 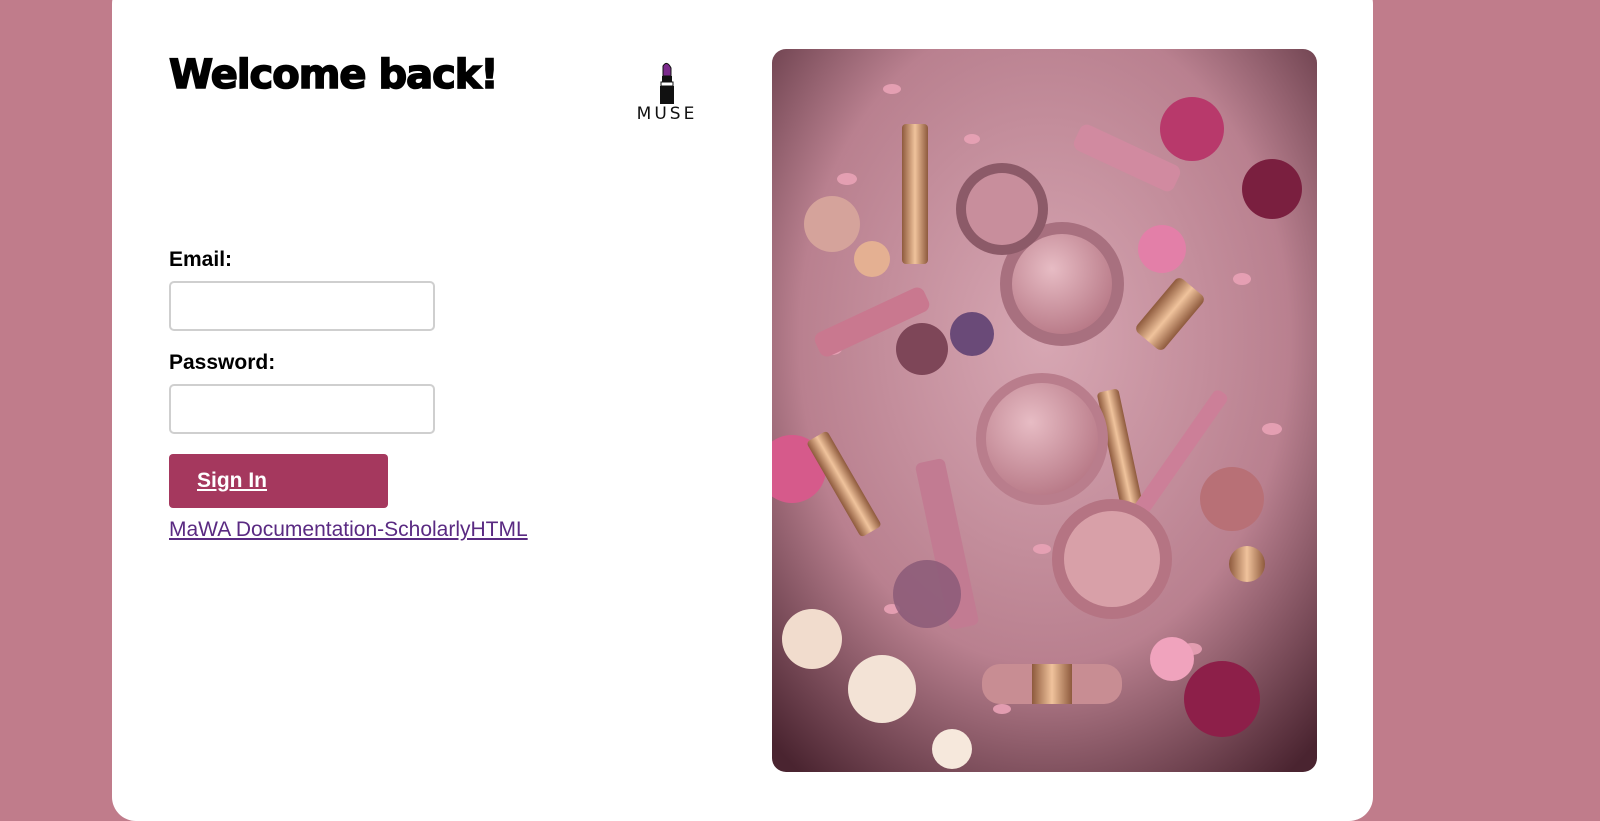 I want to click on email-label: Email:, so click(x=201, y=259).